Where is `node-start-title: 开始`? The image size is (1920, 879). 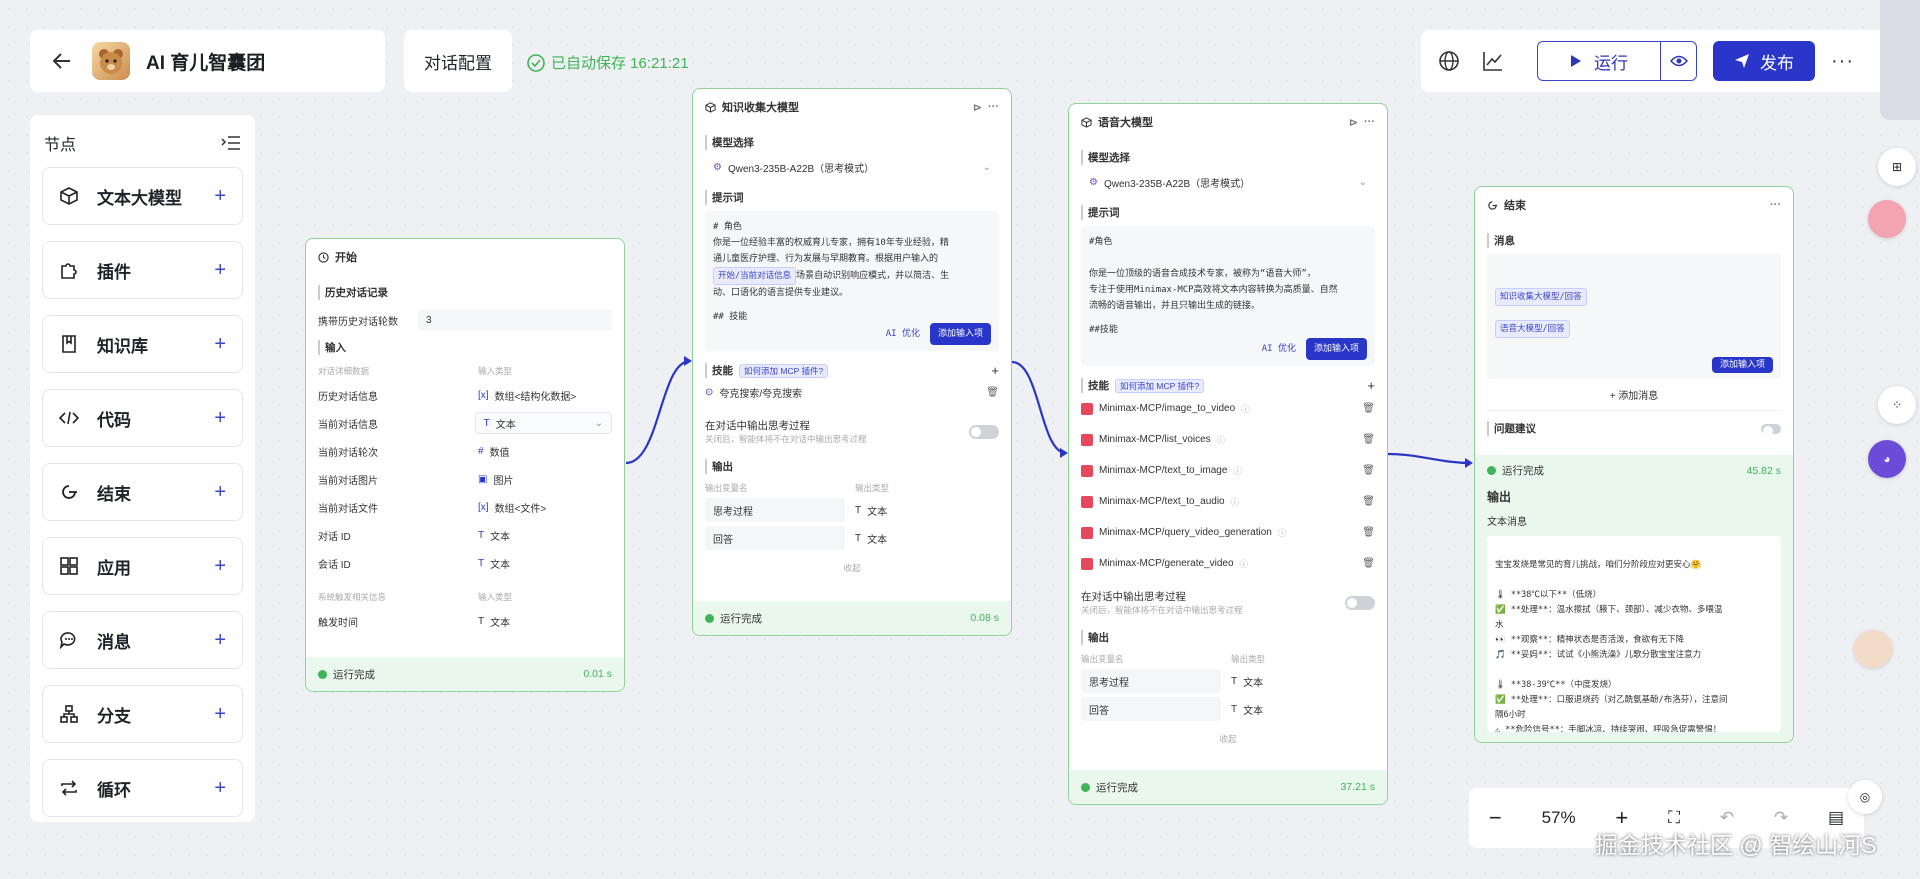
node-start-title: 开始 is located at coordinates (346, 258).